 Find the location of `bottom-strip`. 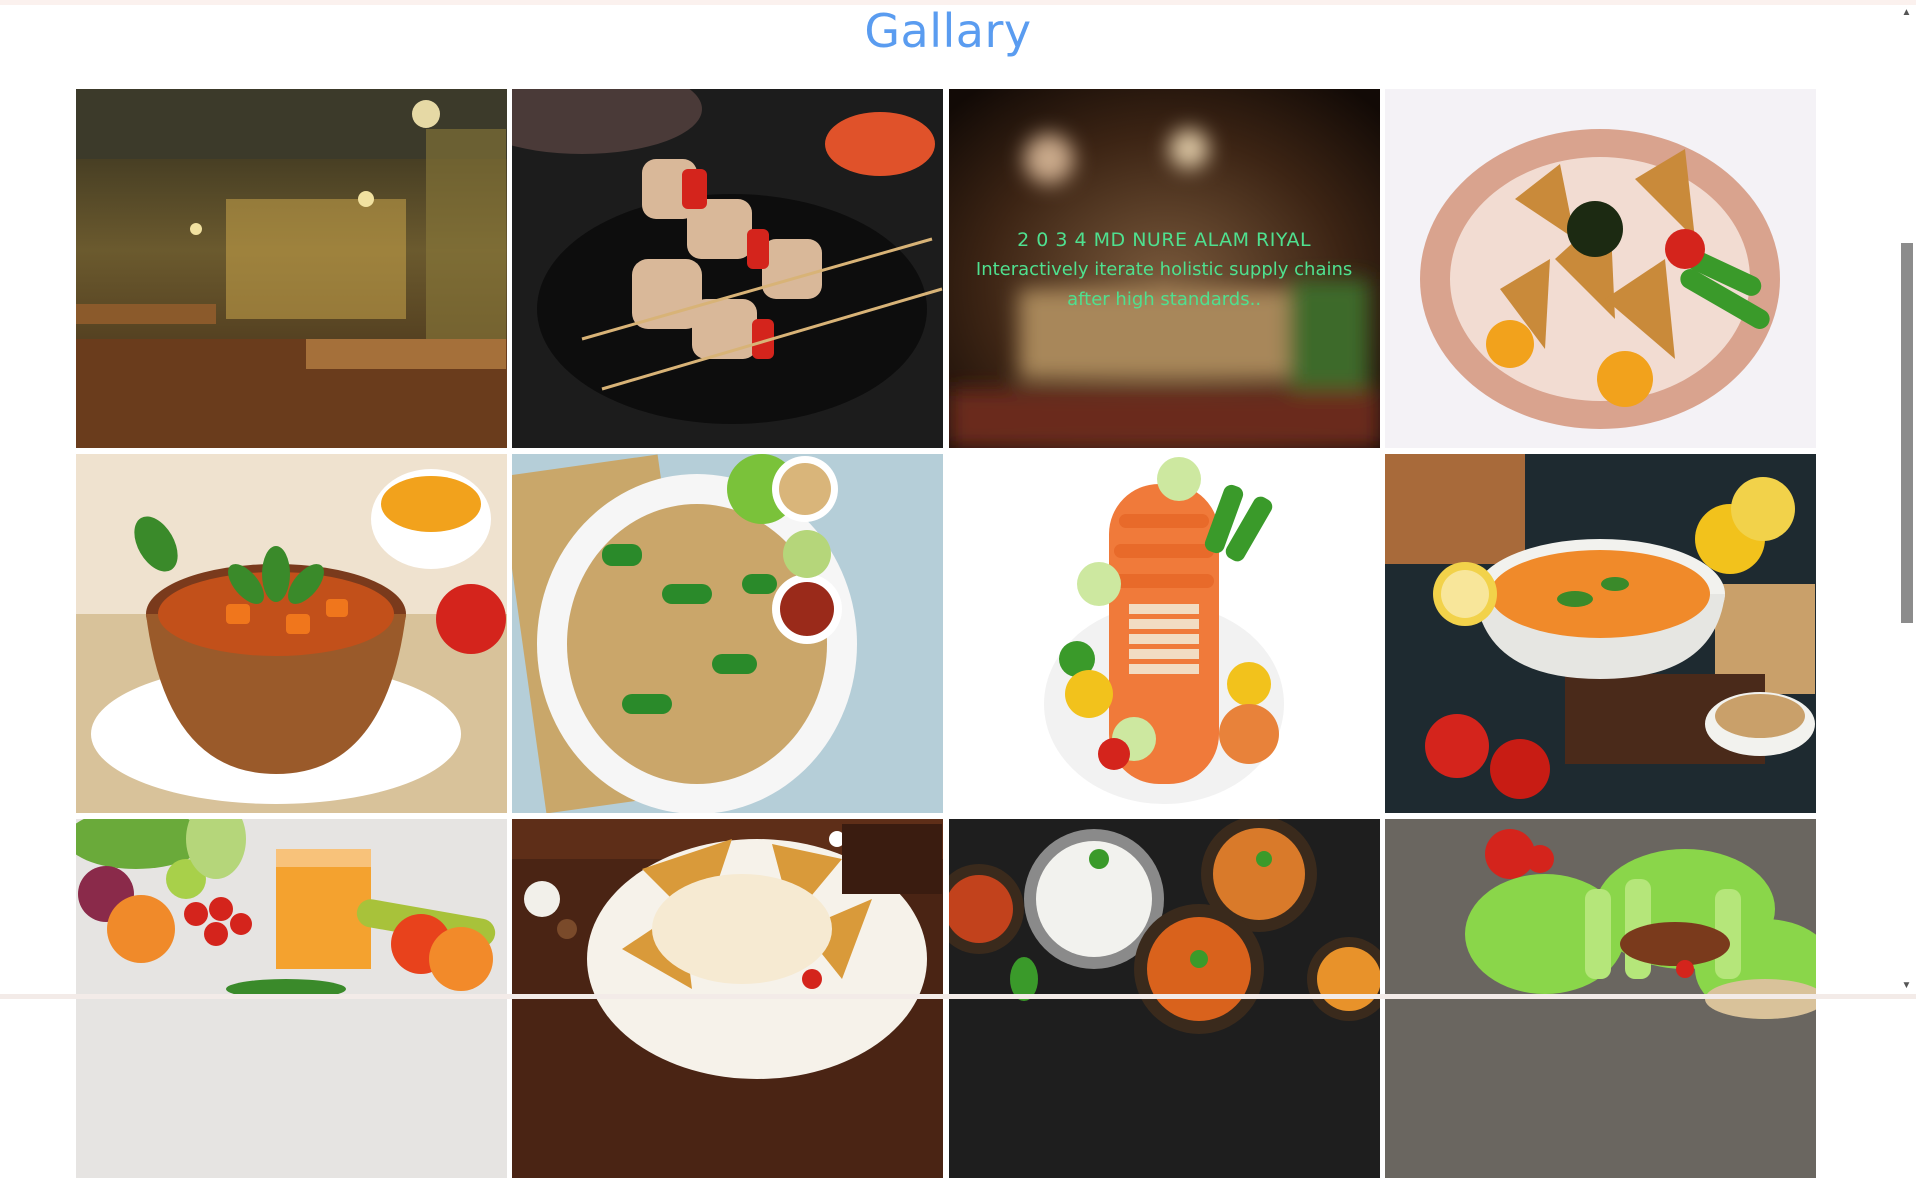

bottom-strip is located at coordinates (958, 996).